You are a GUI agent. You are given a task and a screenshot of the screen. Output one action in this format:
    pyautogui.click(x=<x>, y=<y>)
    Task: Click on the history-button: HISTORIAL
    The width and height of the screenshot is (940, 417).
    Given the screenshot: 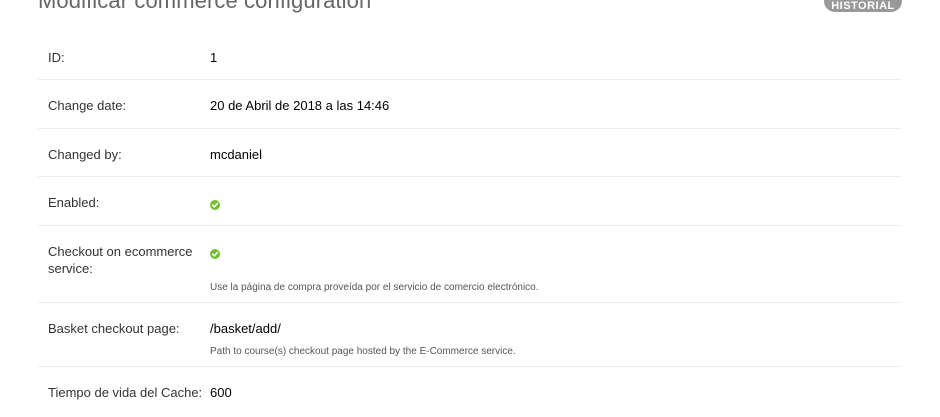 What is the action you would take?
    pyautogui.click(x=863, y=6)
    